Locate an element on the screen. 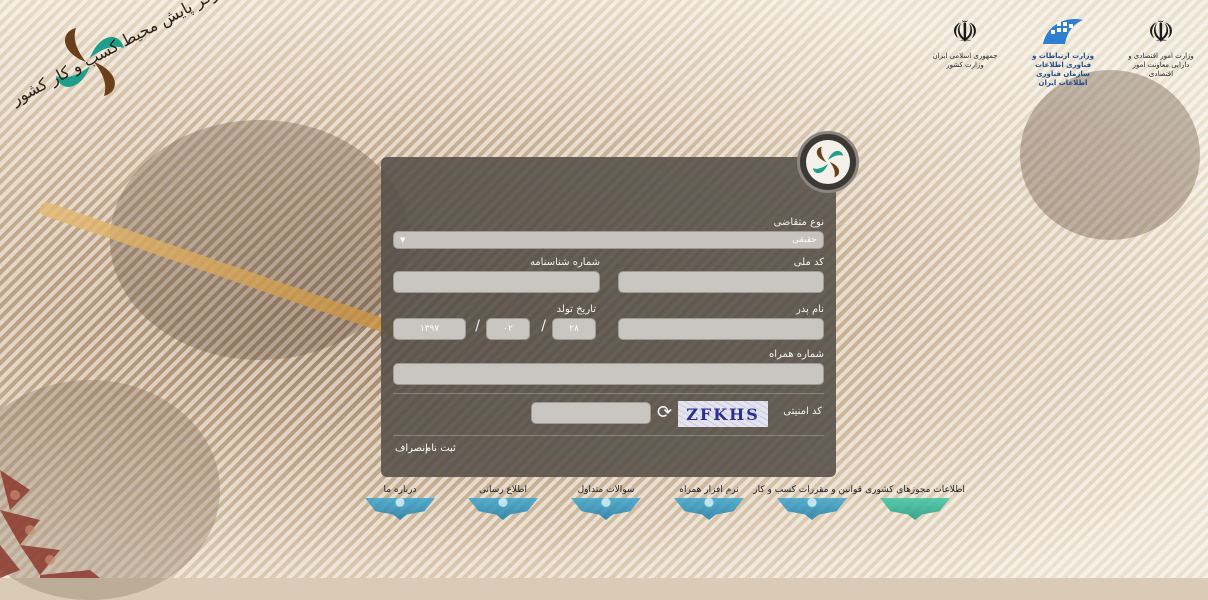 The image size is (1208, 600). pinwheel-logo-icon is located at coordinates (828, 162).